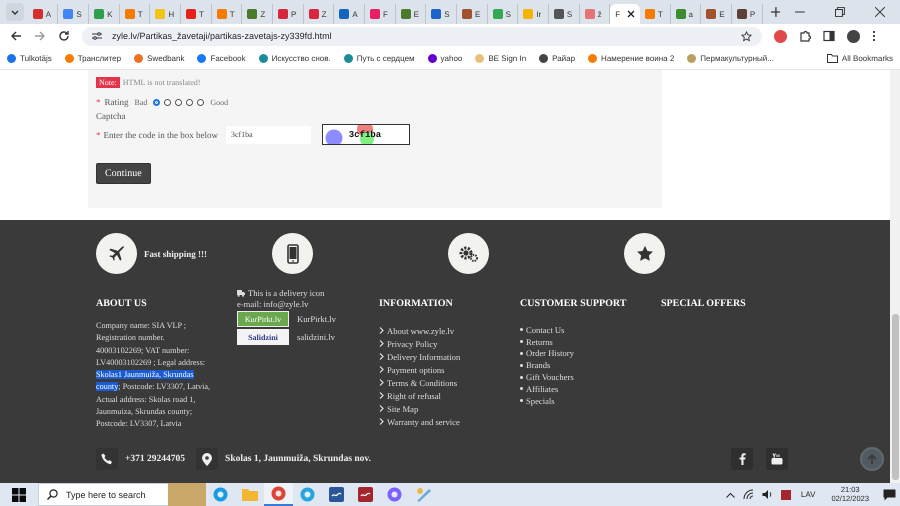  What do you see at coordinates (365, 135) in the screenshot?
I see `captcha-text: 3cf1ba` at bounding box center [365, 135].